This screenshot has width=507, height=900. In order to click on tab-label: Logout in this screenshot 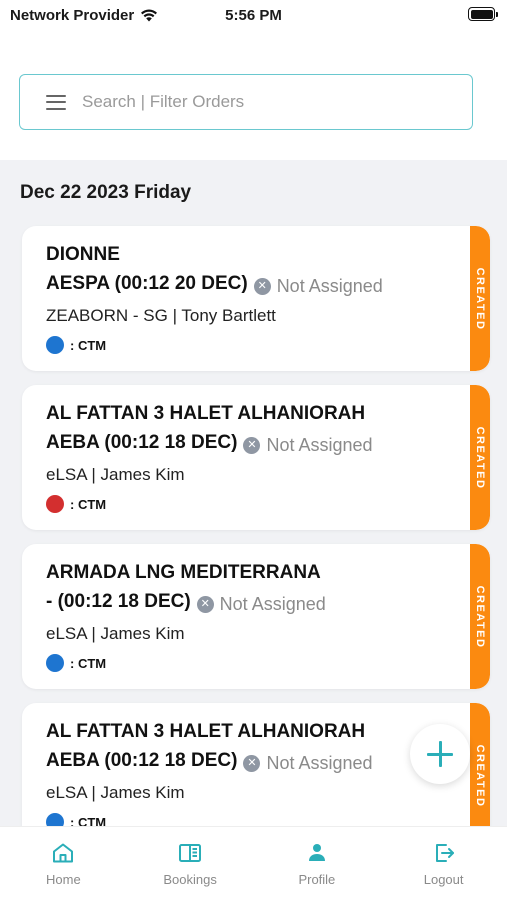, I will do `click(443, 879)`.